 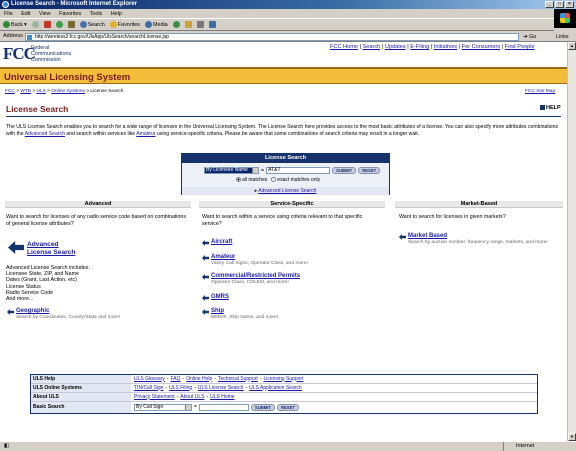 I want to click on back-label: Back, so click(x=17, y=24).